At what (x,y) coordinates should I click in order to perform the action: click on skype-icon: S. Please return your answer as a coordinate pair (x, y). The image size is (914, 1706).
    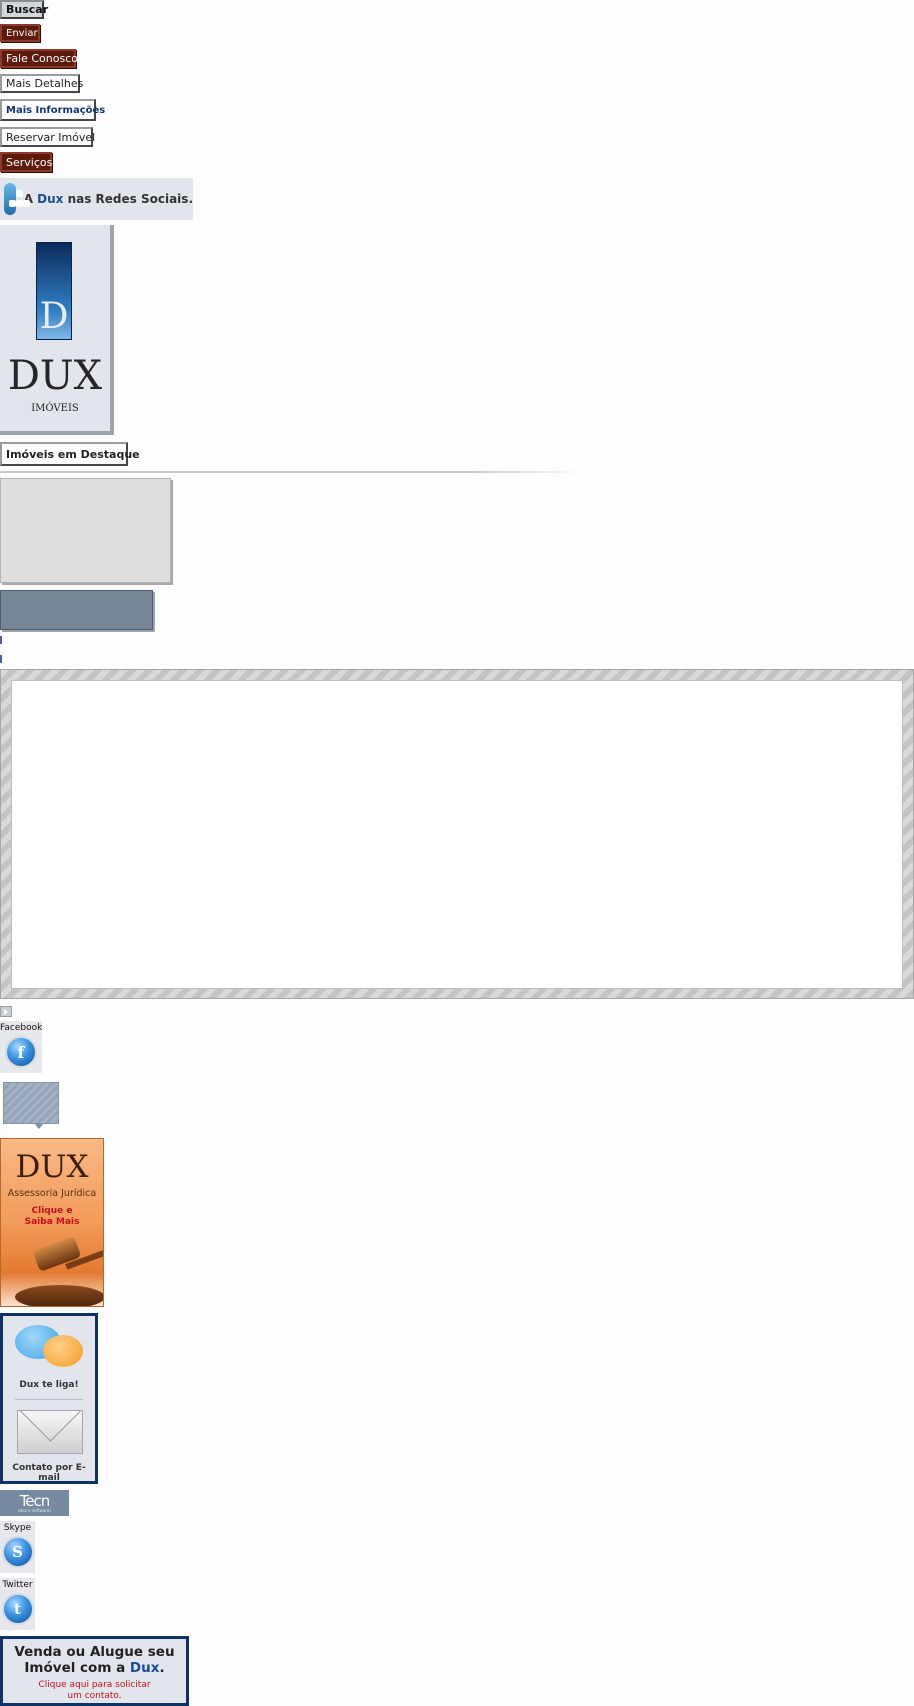
    Looking at the image, I should click on (17, 1552).